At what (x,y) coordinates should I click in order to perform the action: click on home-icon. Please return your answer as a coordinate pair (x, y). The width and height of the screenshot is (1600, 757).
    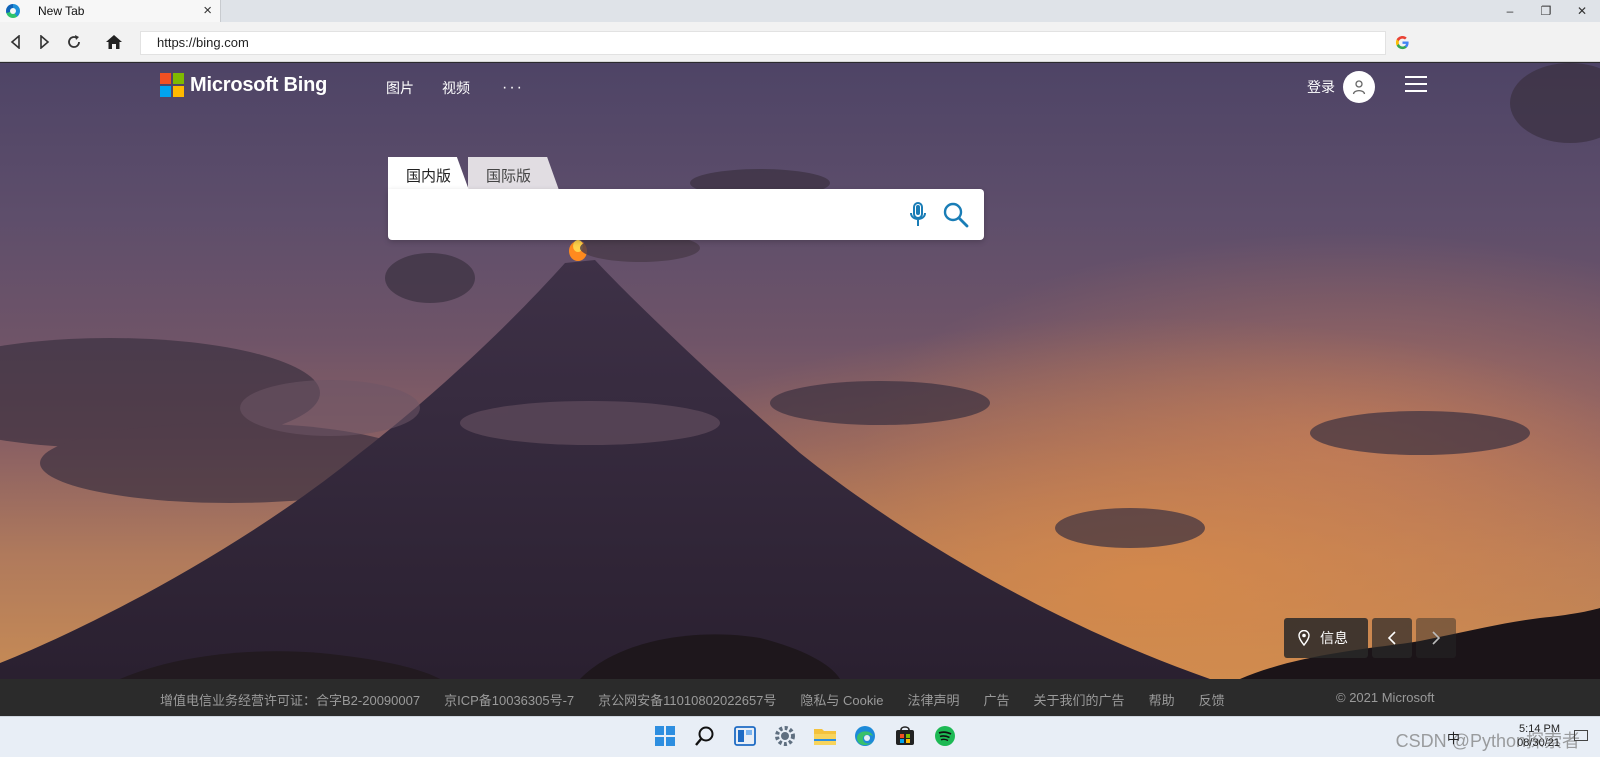
    Looking at the image, I should click on (114, 42).